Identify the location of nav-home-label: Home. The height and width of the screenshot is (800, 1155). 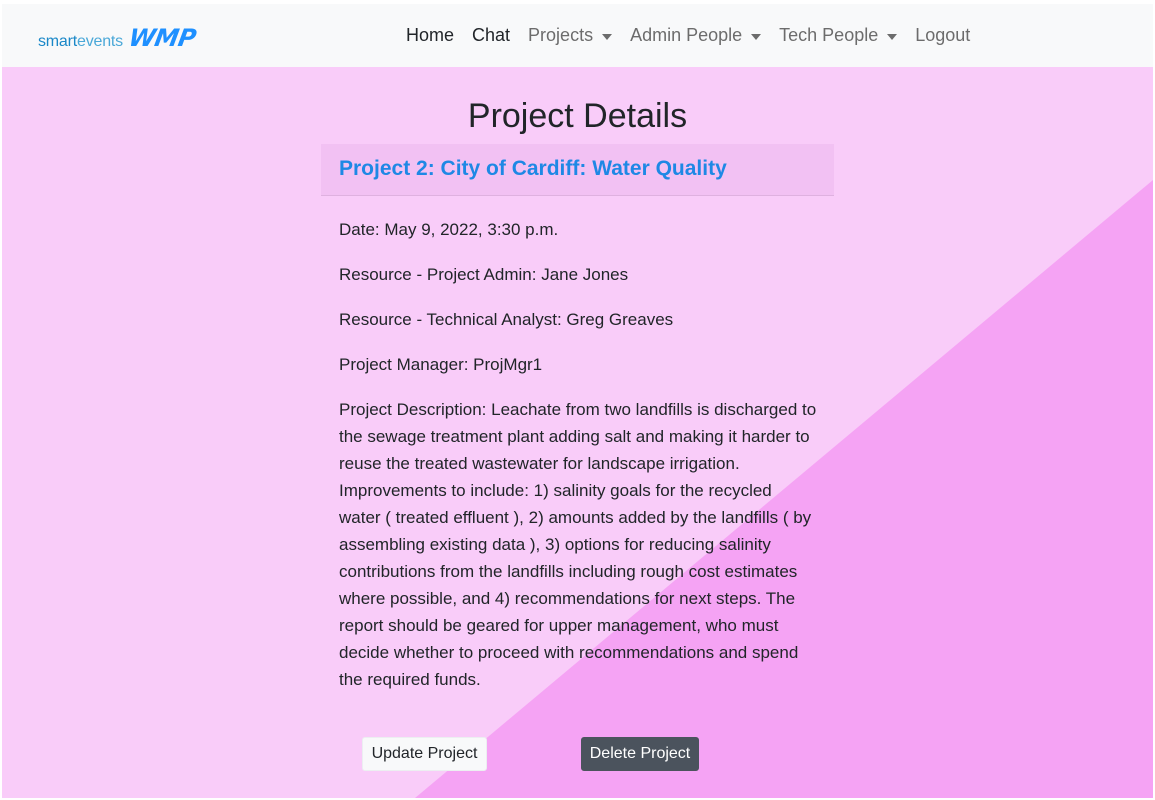
(430, 35).